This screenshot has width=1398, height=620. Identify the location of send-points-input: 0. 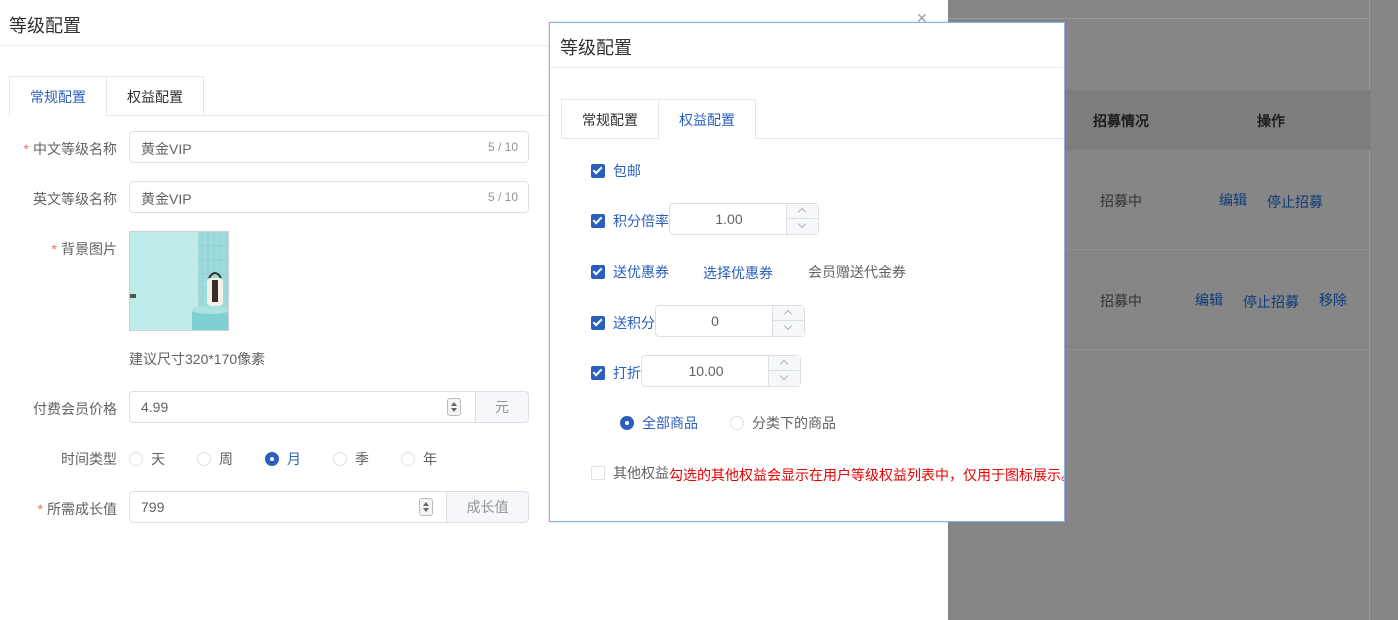
(730, 321).